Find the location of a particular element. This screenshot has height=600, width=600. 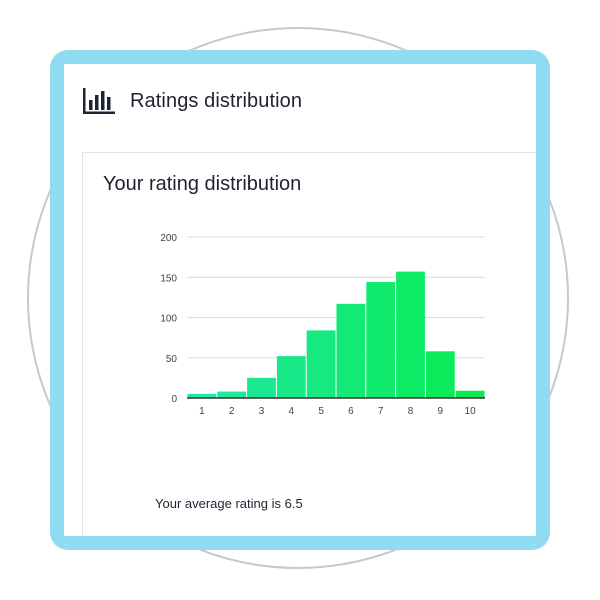

x-tick-label: 7 is located at coordinates (381, 411).